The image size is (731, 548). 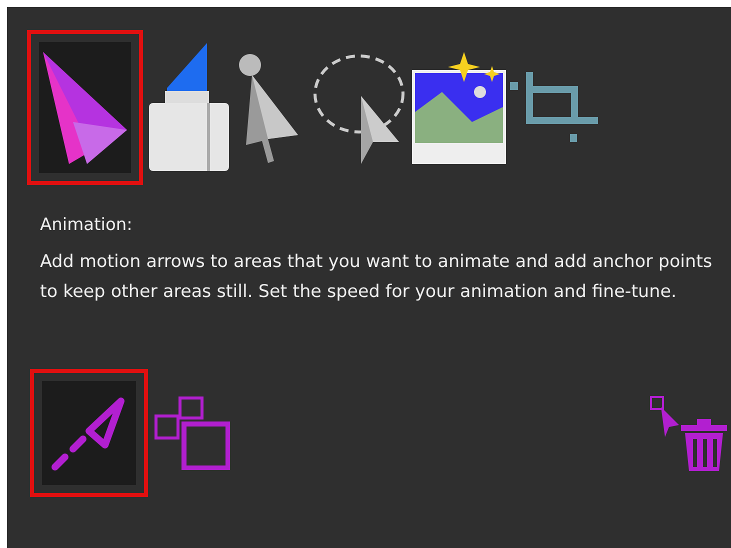 What do you see at coordinates (89, 433) in the screenshot?
I see `motion-arrow-icon` at bounding box center [89, 433].